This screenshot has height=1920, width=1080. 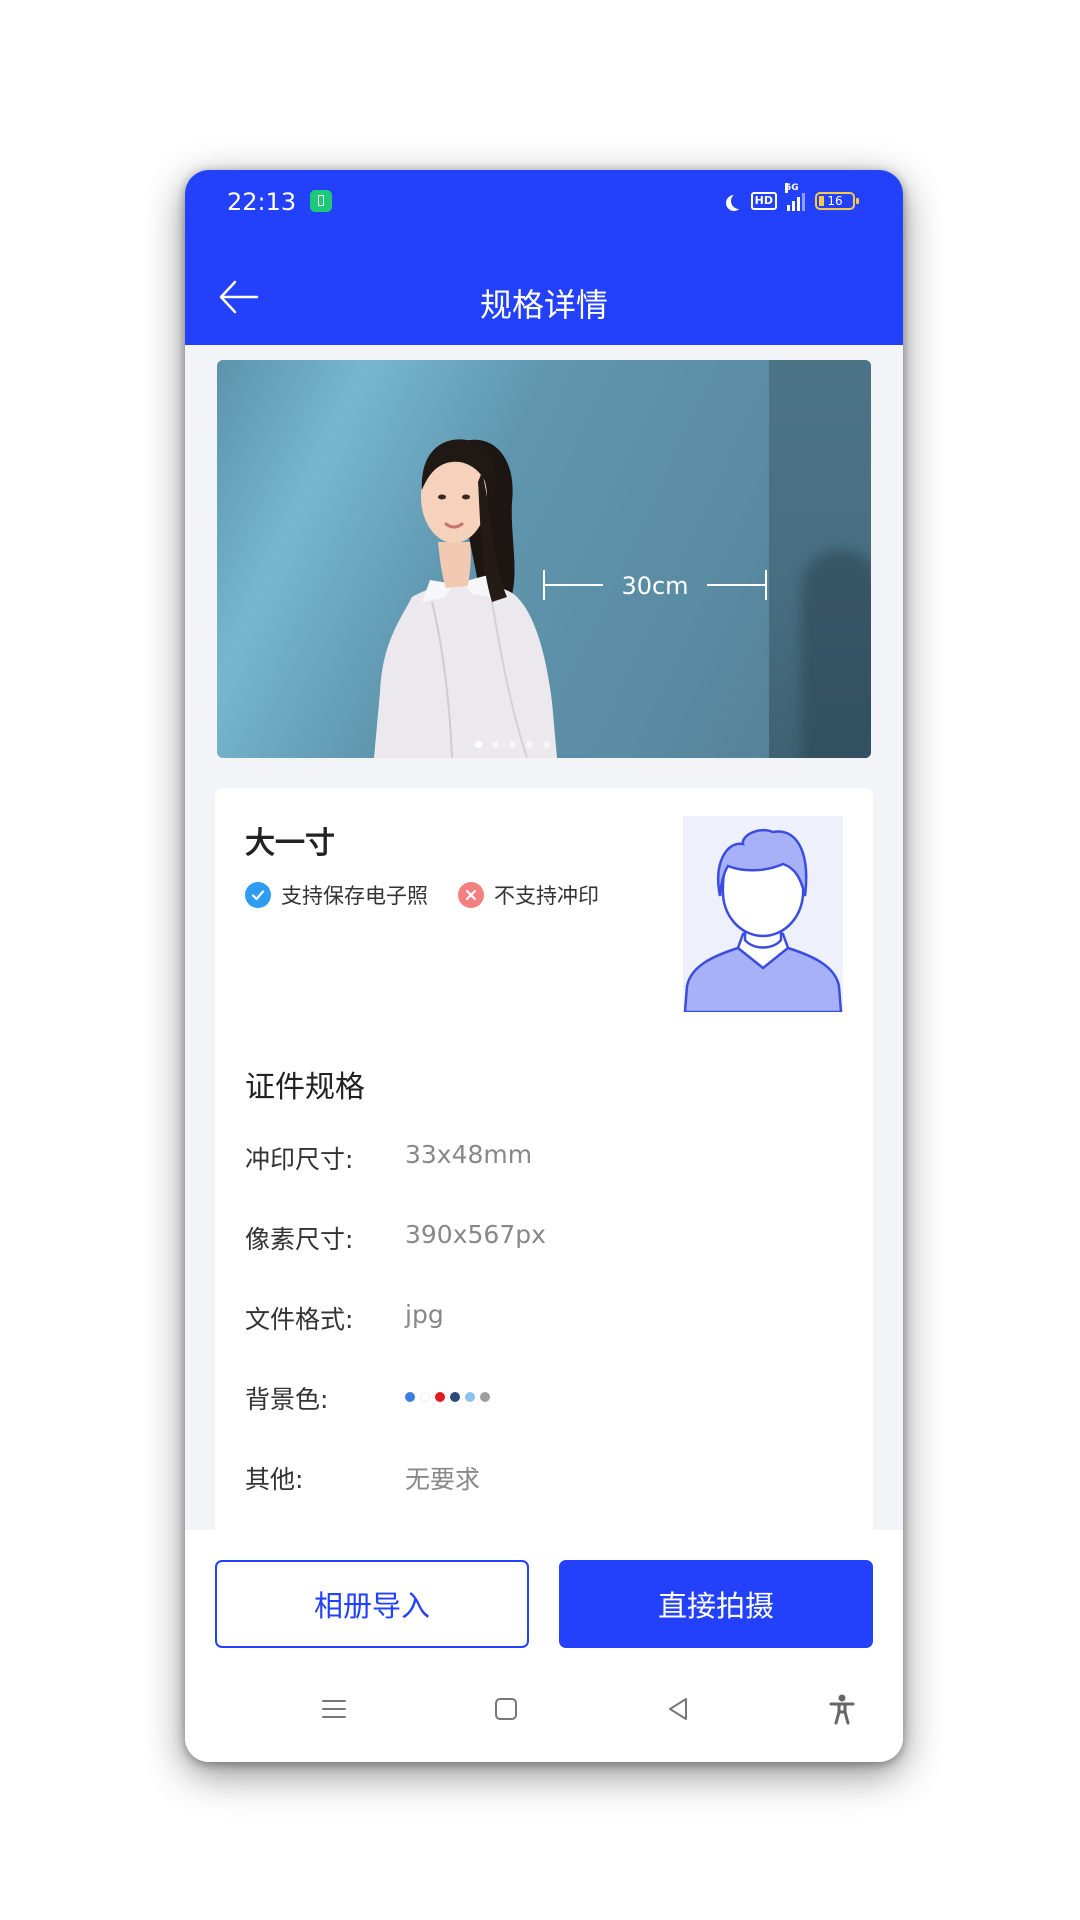 I want to click on row-label: 其他:, so click(x=274, y=1479).